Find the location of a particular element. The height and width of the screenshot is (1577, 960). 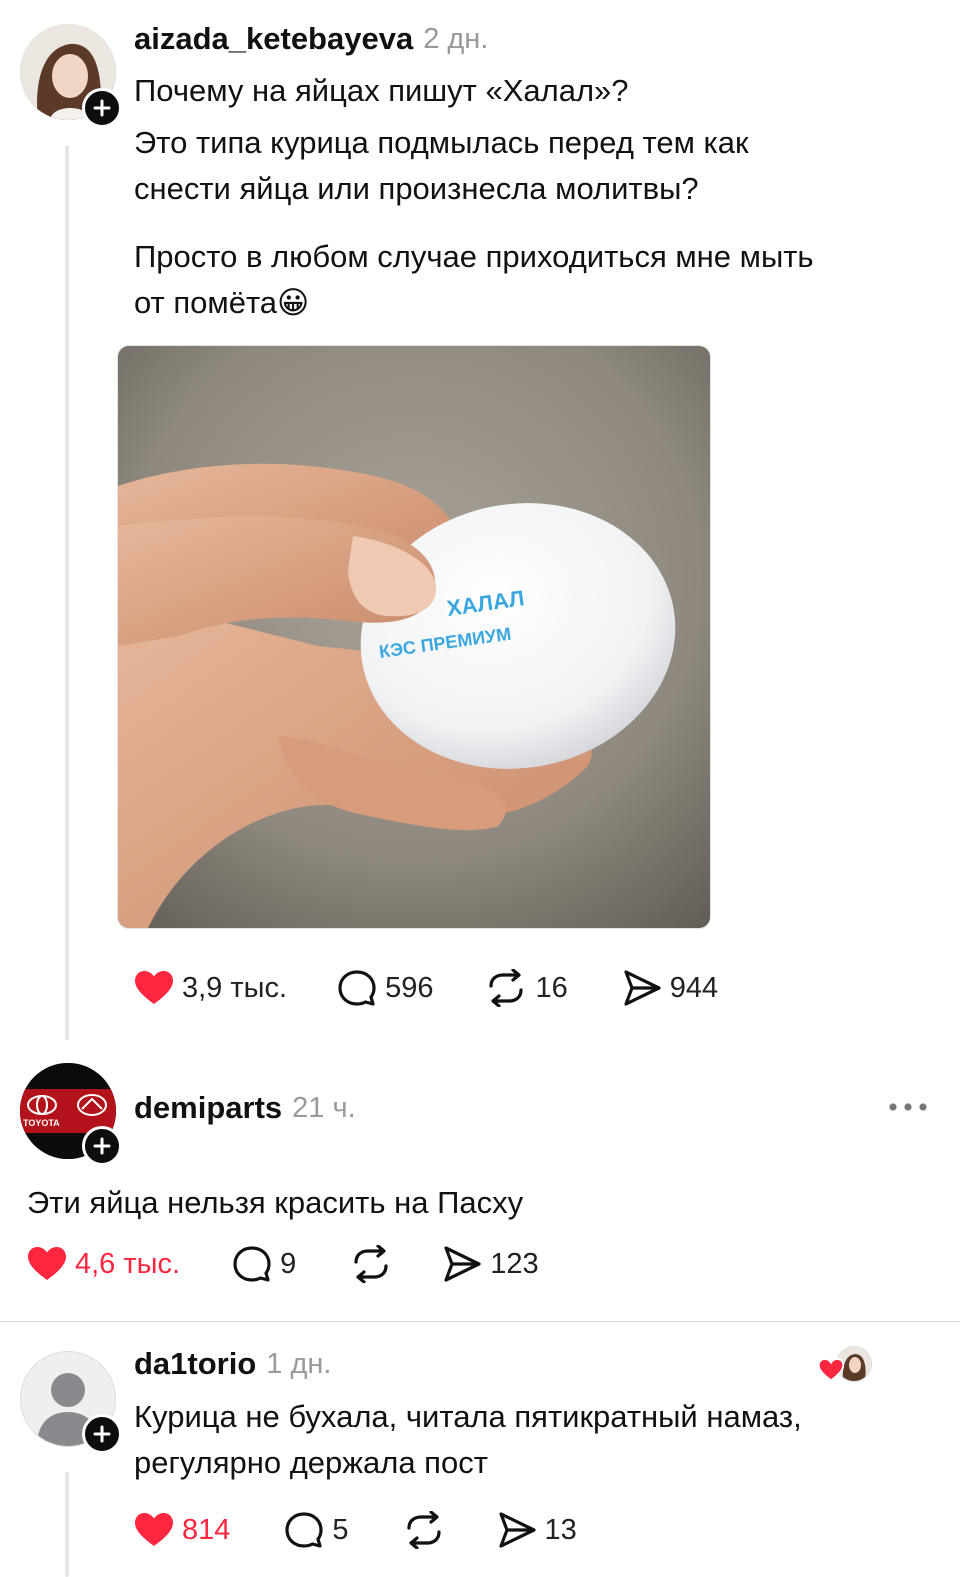

share-button: 123 is located at coordinates (490, 1264).